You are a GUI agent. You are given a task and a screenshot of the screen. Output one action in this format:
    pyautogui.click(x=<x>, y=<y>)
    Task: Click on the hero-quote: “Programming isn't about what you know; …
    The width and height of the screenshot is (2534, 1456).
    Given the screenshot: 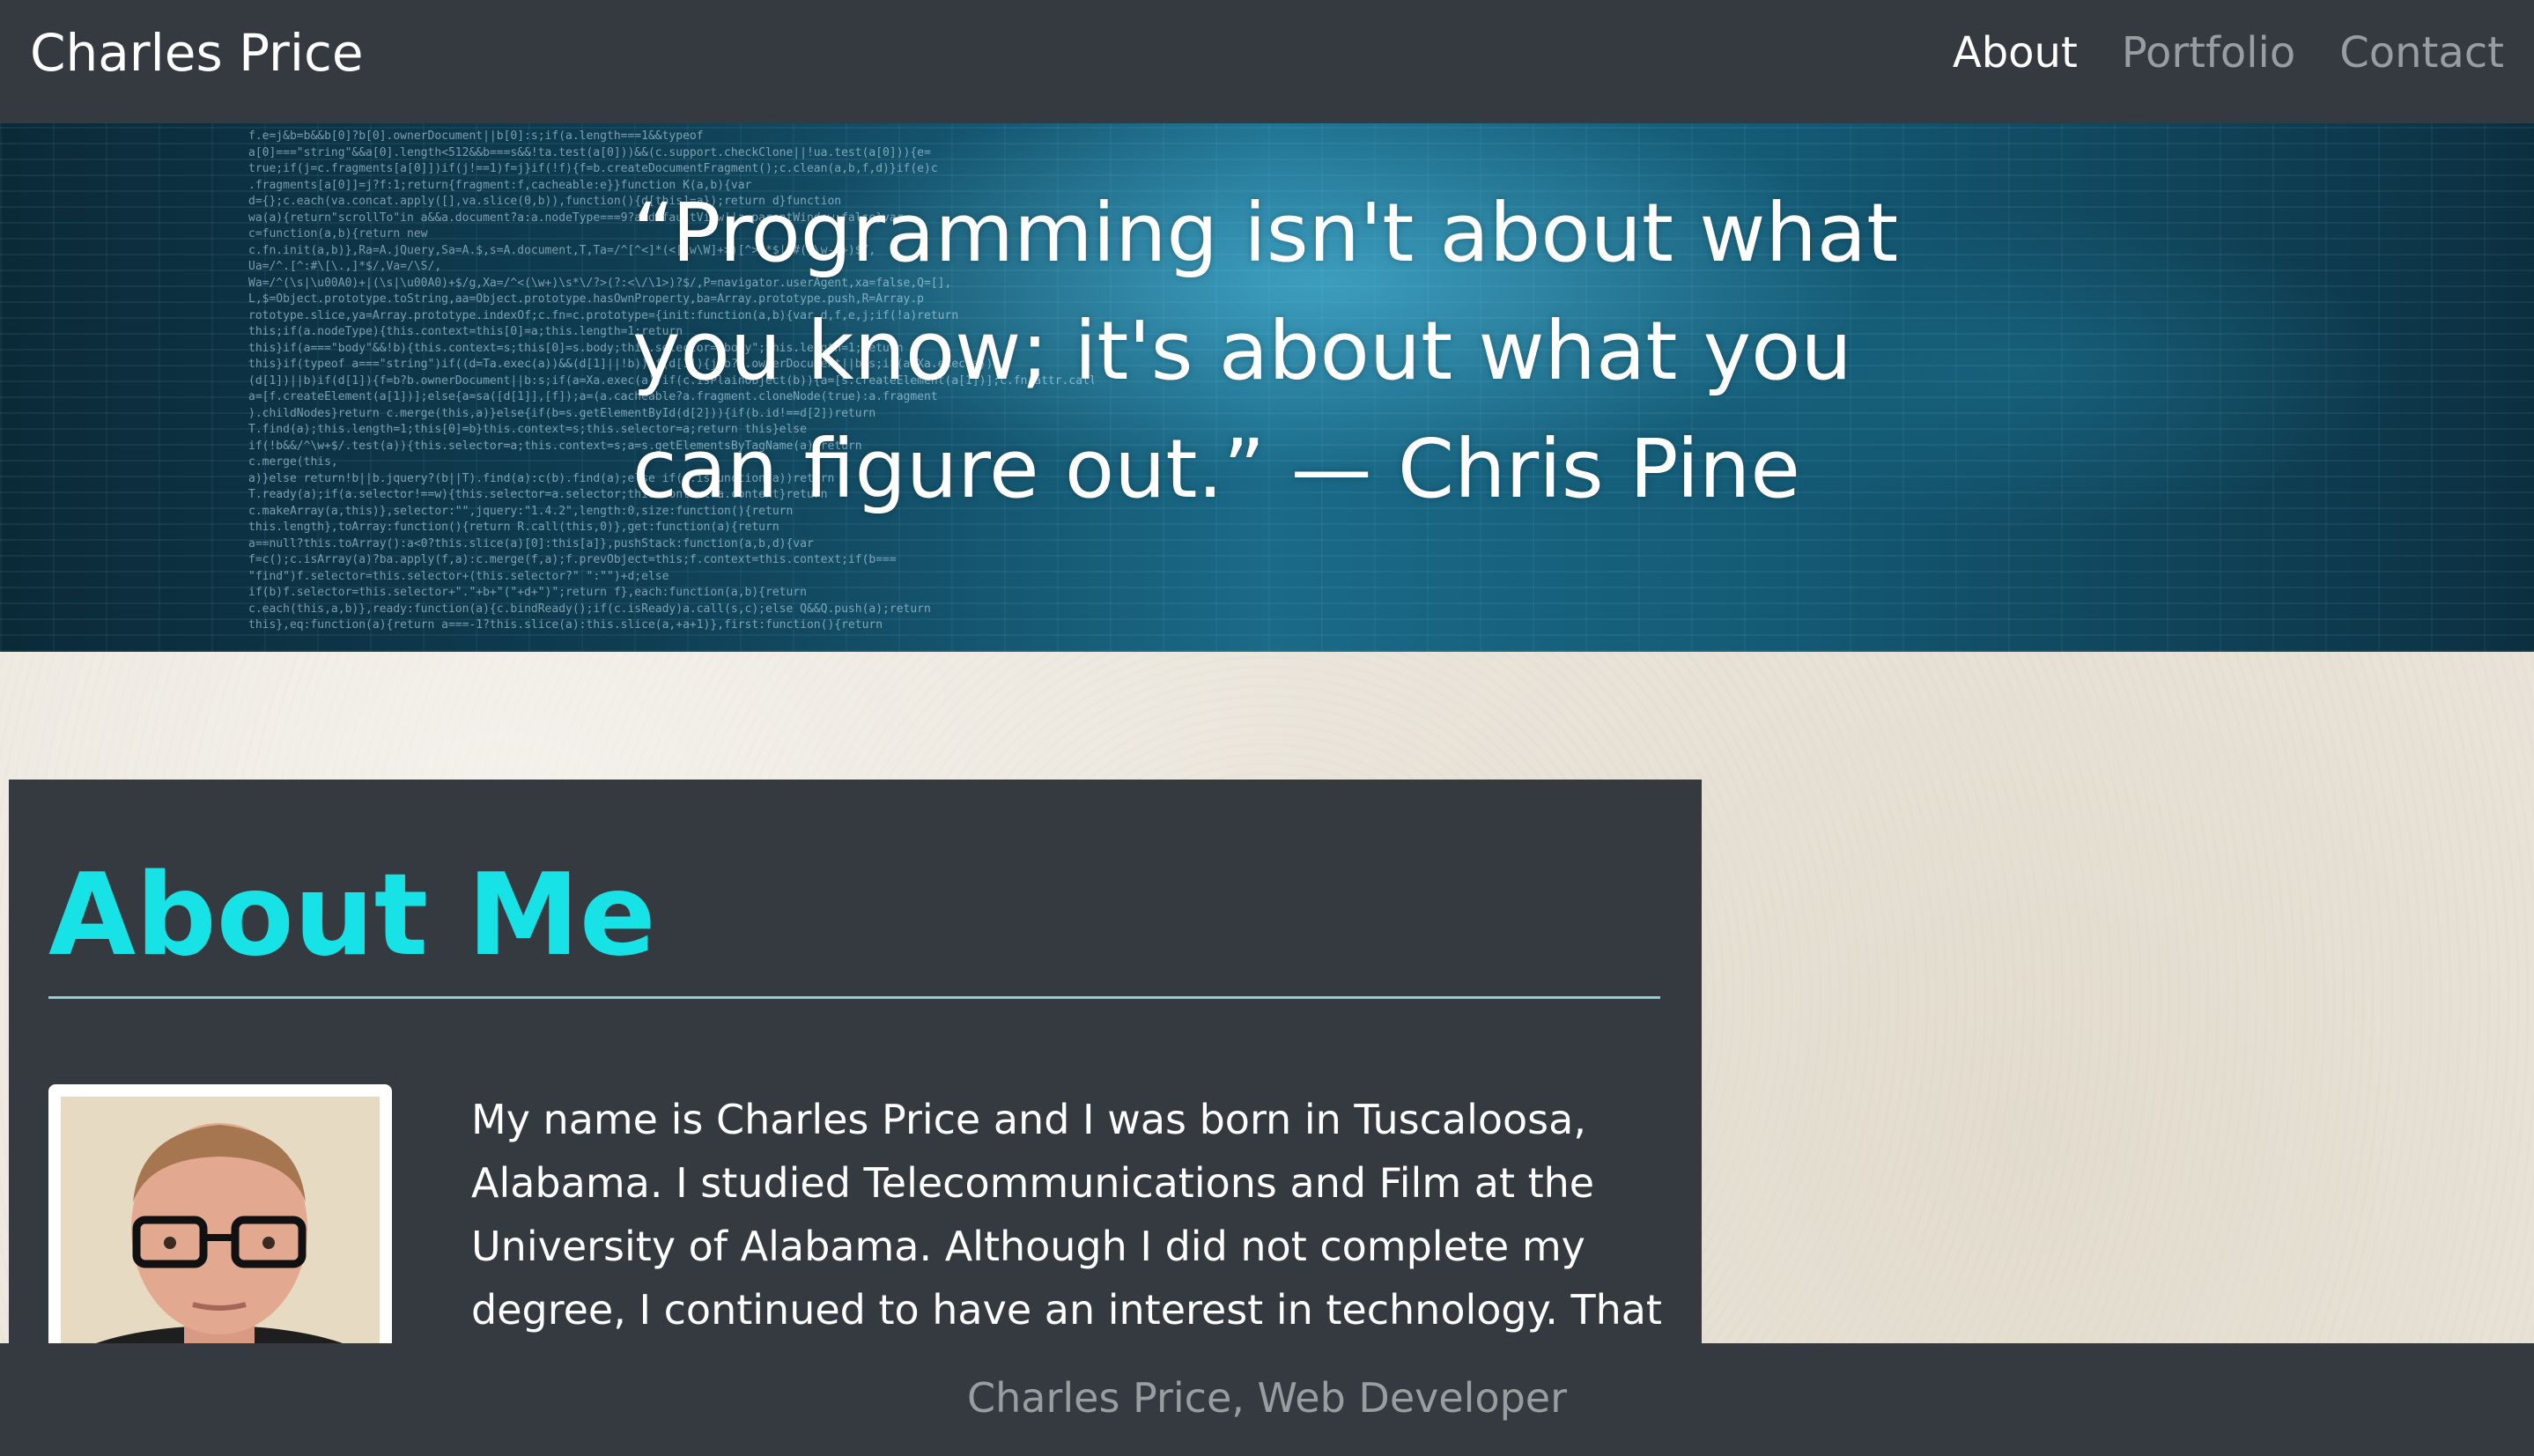 What is the action you would take?
    pyautogui.click(x=1266, y=351)
    